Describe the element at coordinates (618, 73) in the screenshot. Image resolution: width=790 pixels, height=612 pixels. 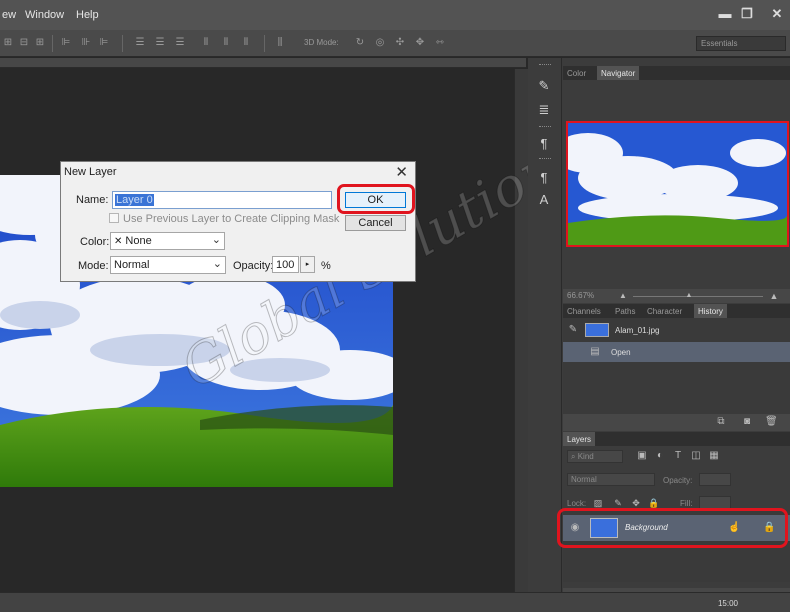
I see `tab-navigator: Navigator` at that location.